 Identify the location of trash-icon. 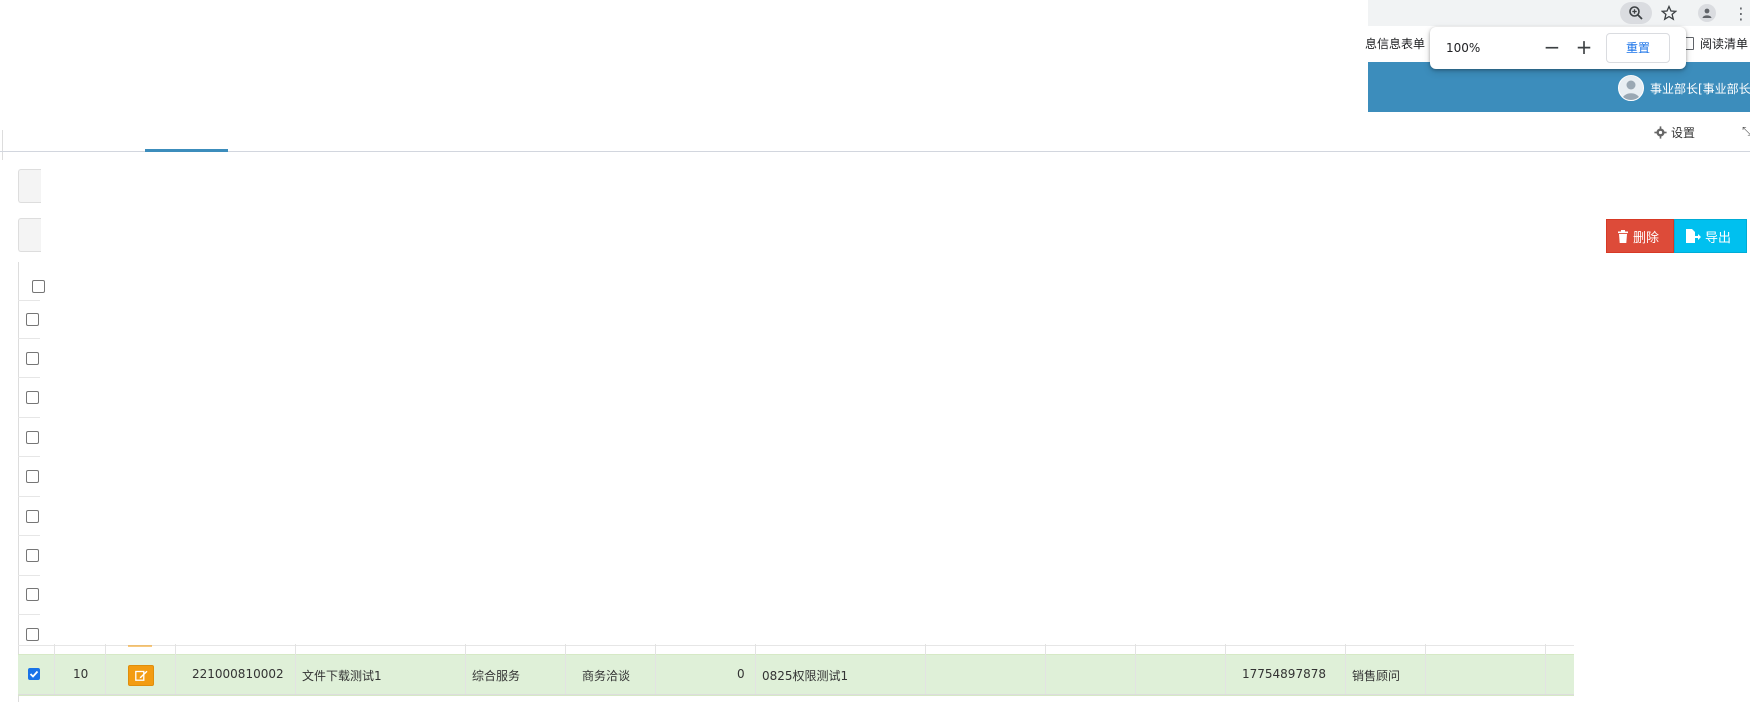
(1623, 236).